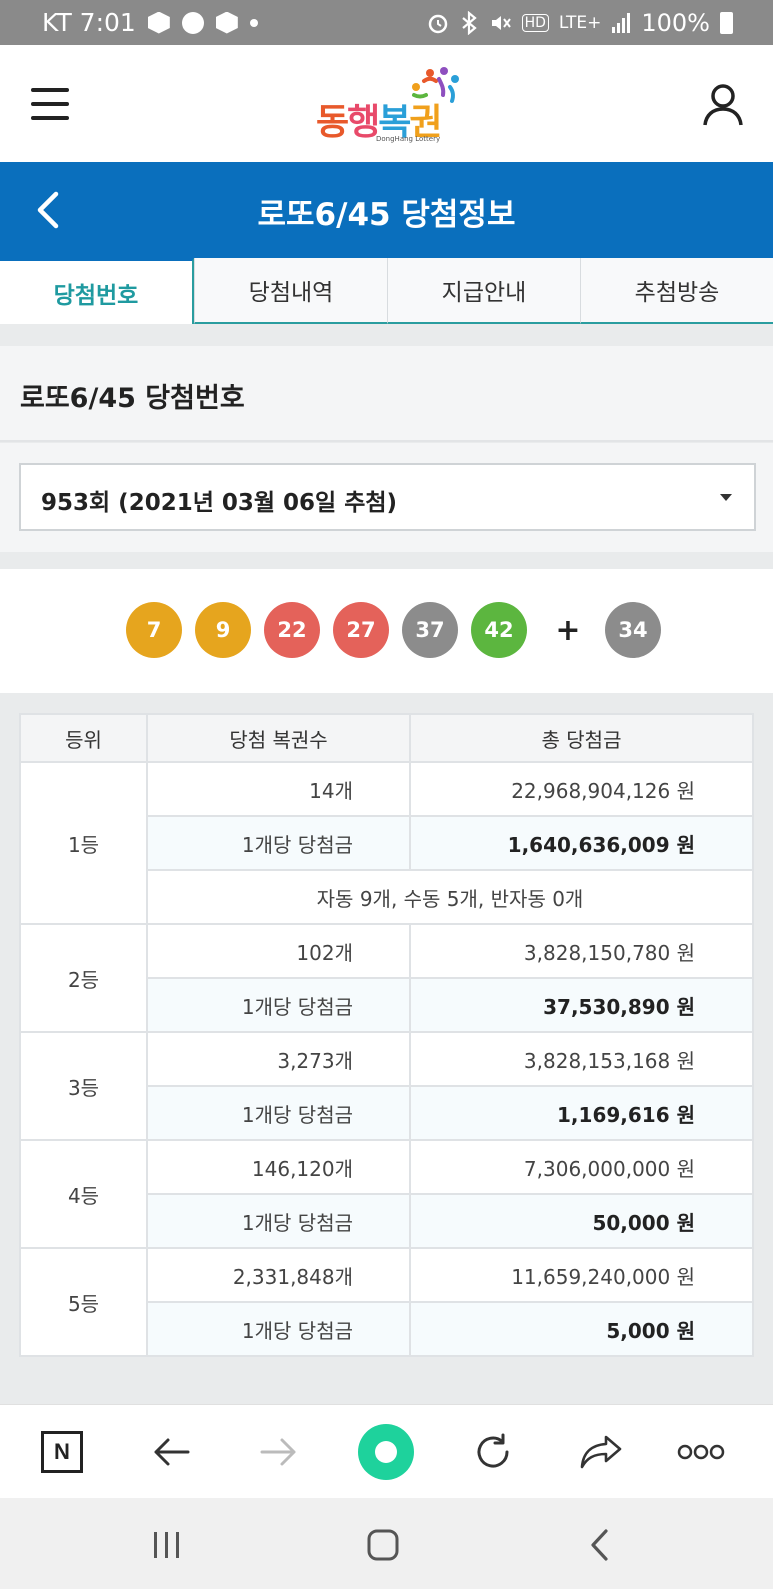 The width and height of the screenshot is (773, 1589). What do you see at coordinates (361, 630) in the screenshot?
I see `number-ball: 27` at bounding box center [361, 630].